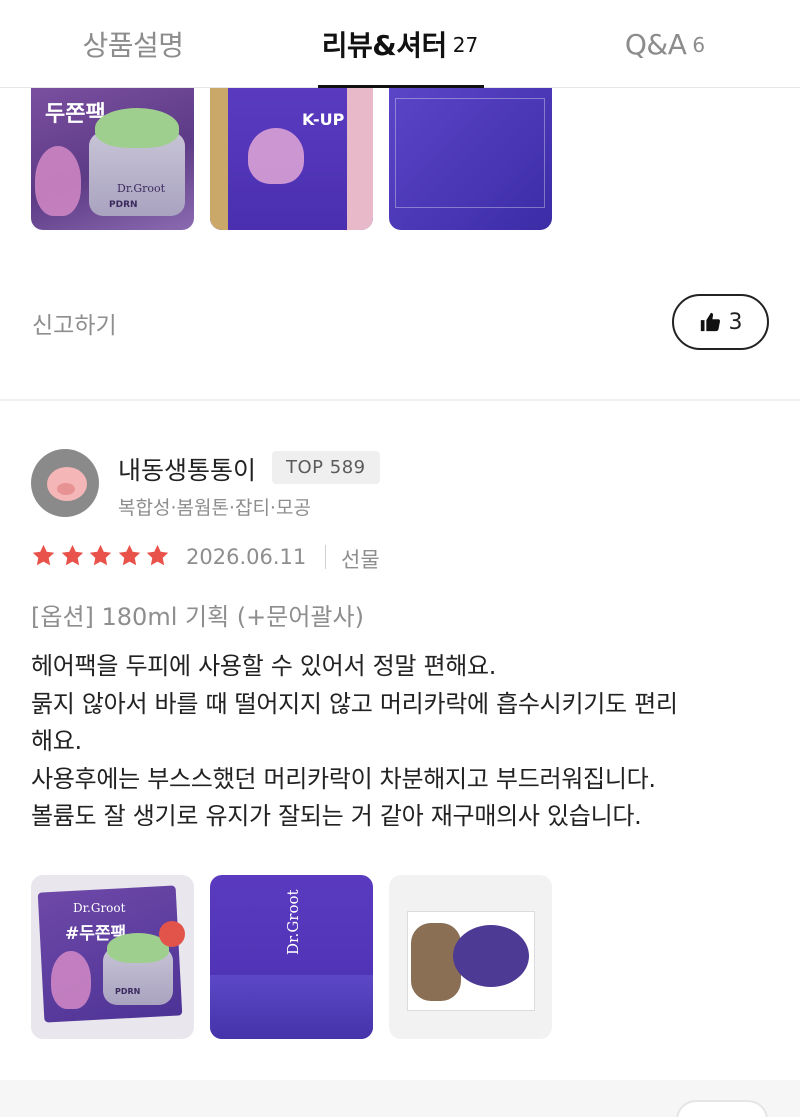 The image size is (800, 1117). Describe the element at coordinates (699, 45) in the screenshot. I see `tab-count: 6` at that location.